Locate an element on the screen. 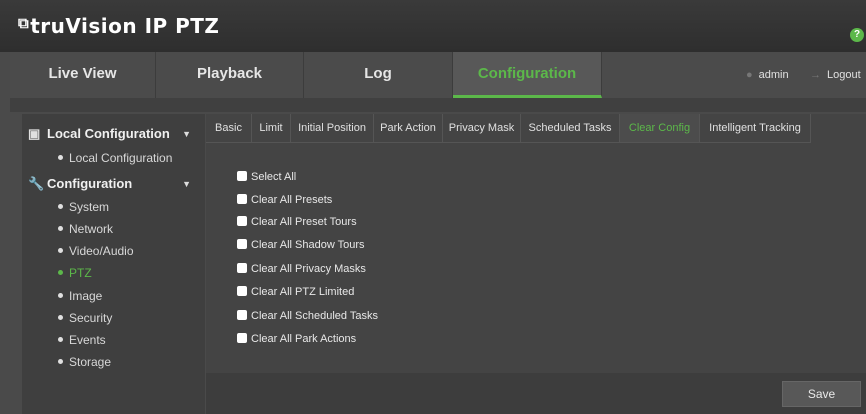 The width and height of the screenshot is (866, 414). logout-link: → Logout is located at coordinates (835, 75).